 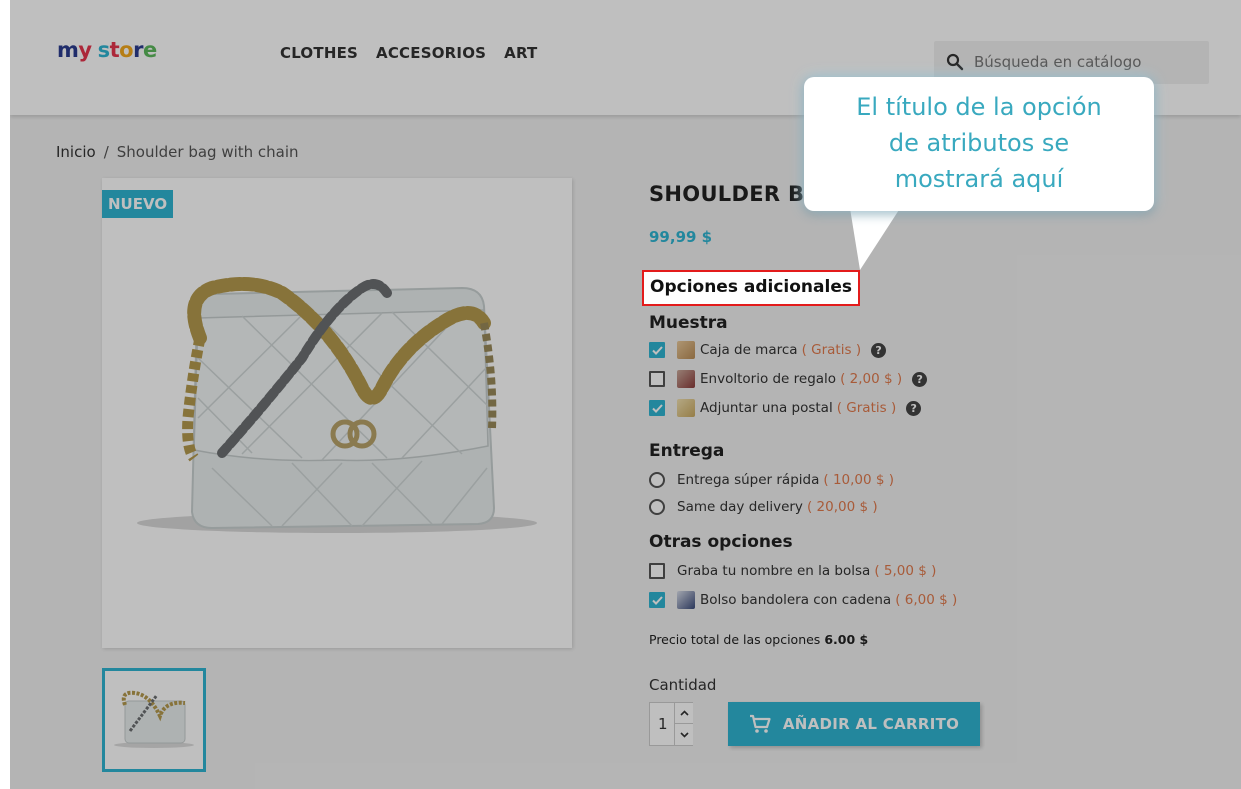 What do you see at coordinates (76, 152) in the screenshot?
I see `breadcrumb-home: Inicio` at bounding box center [76, 152].